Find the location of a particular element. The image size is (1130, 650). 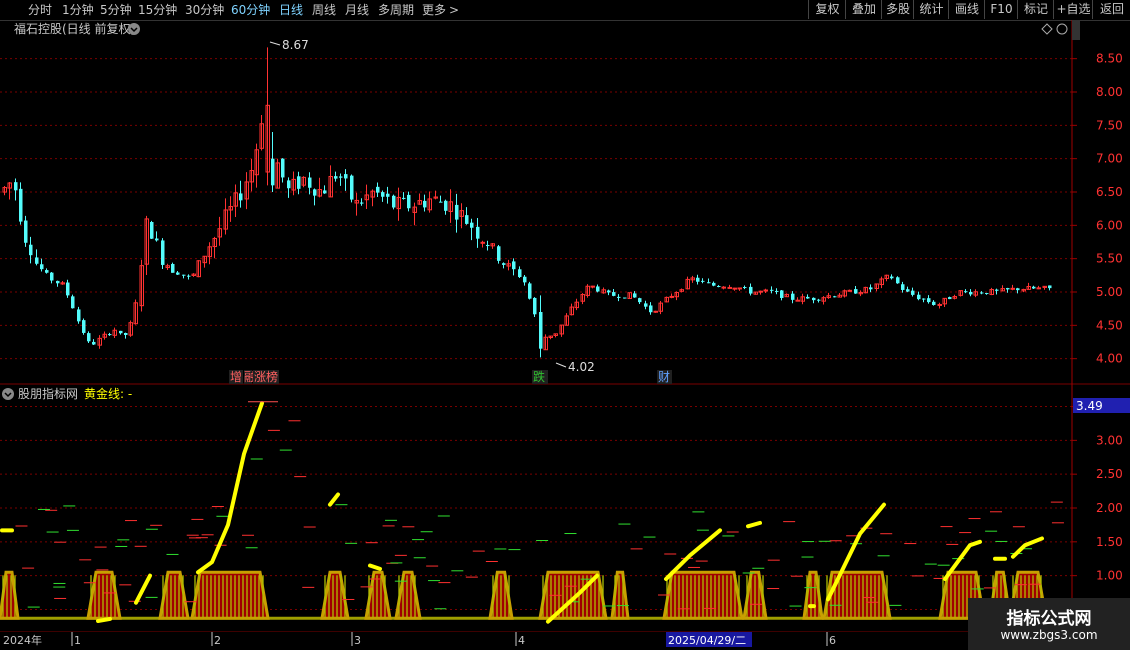

price-tick-label: 6.50 is located at coordinates (1109, 192).